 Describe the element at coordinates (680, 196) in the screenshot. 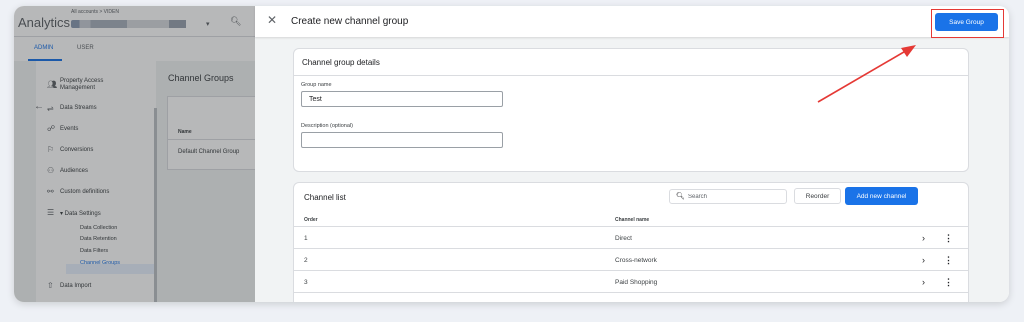

I see `search-icon: 🔍︎` at that location.